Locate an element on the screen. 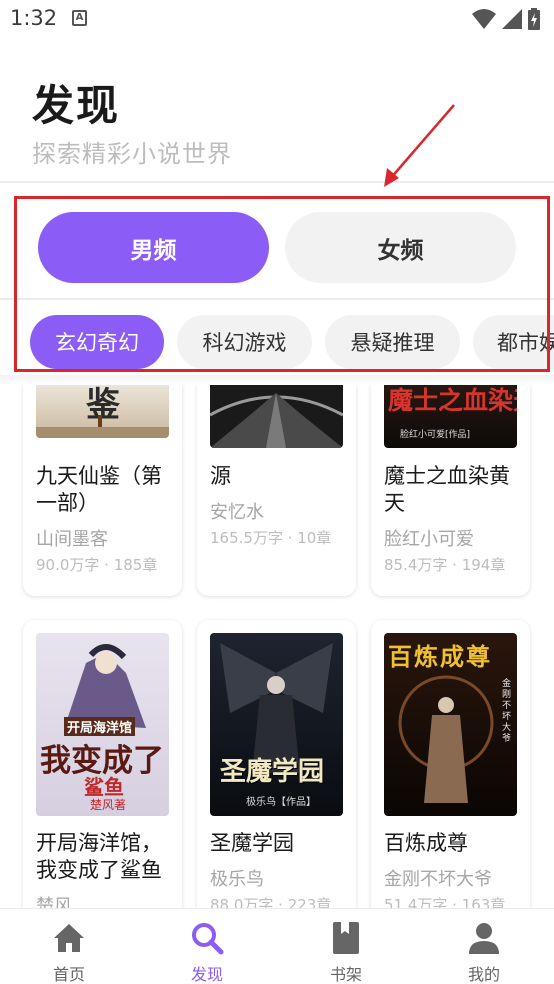 The height and width of the screenshot is (984, 554). cover-author: 金刚不坏大爷 is located at coordinates (507, 711).